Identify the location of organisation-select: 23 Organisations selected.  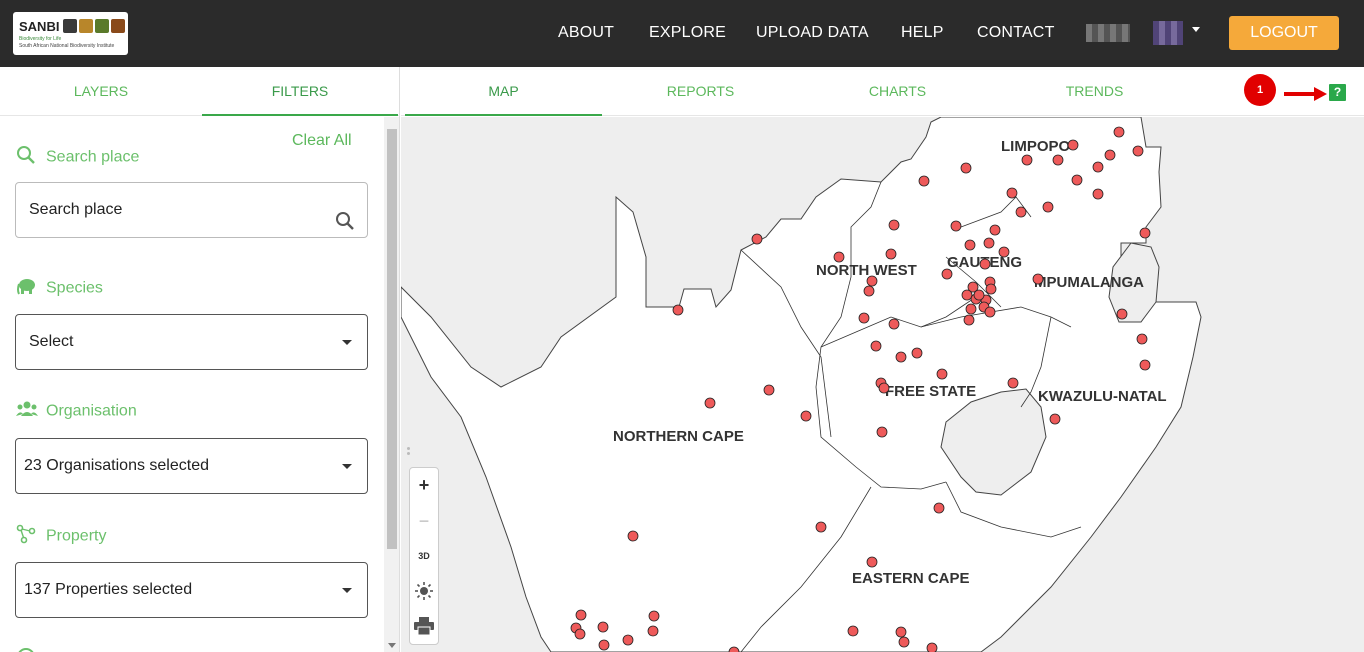
(191, 466).